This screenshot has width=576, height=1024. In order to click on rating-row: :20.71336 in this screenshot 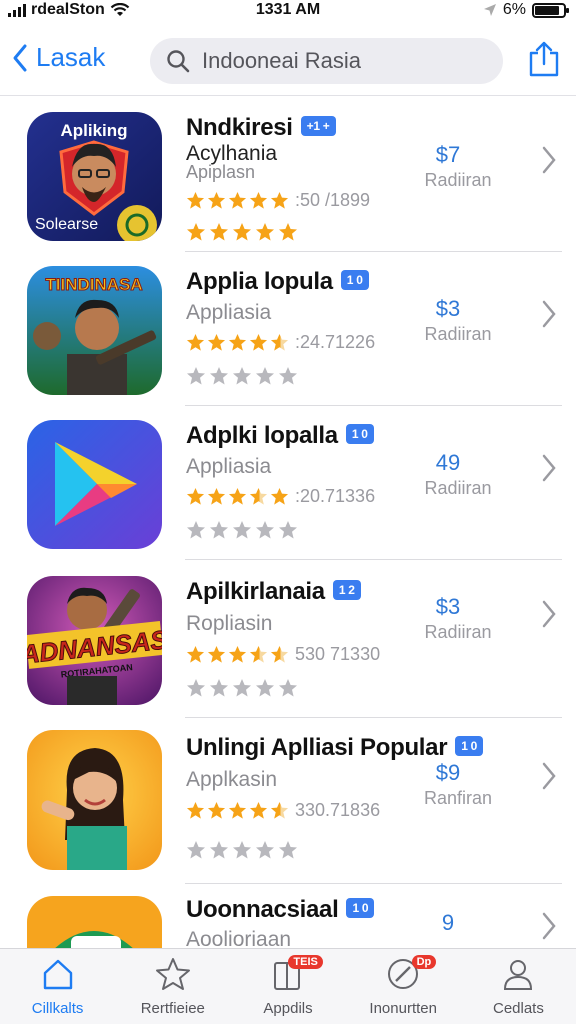, I will do `click(280, 496)`.